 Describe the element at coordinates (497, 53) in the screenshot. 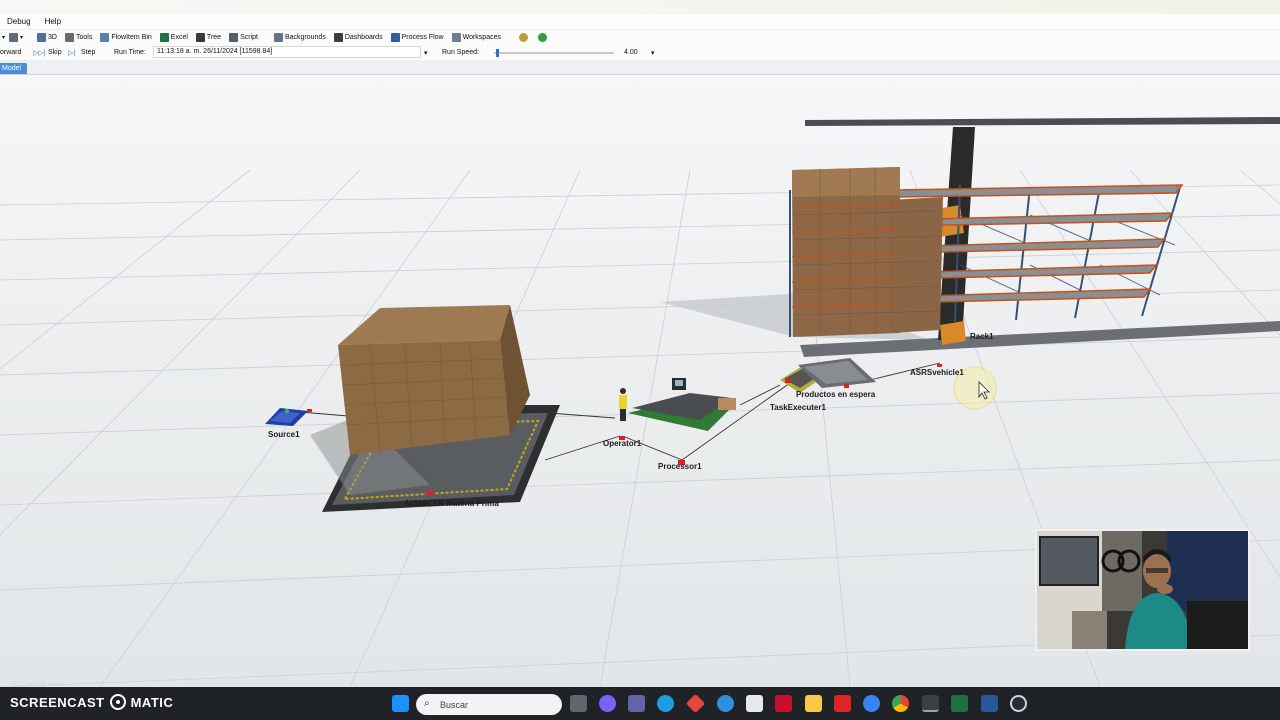

I see `run-speed-slider-thumb` at that location.